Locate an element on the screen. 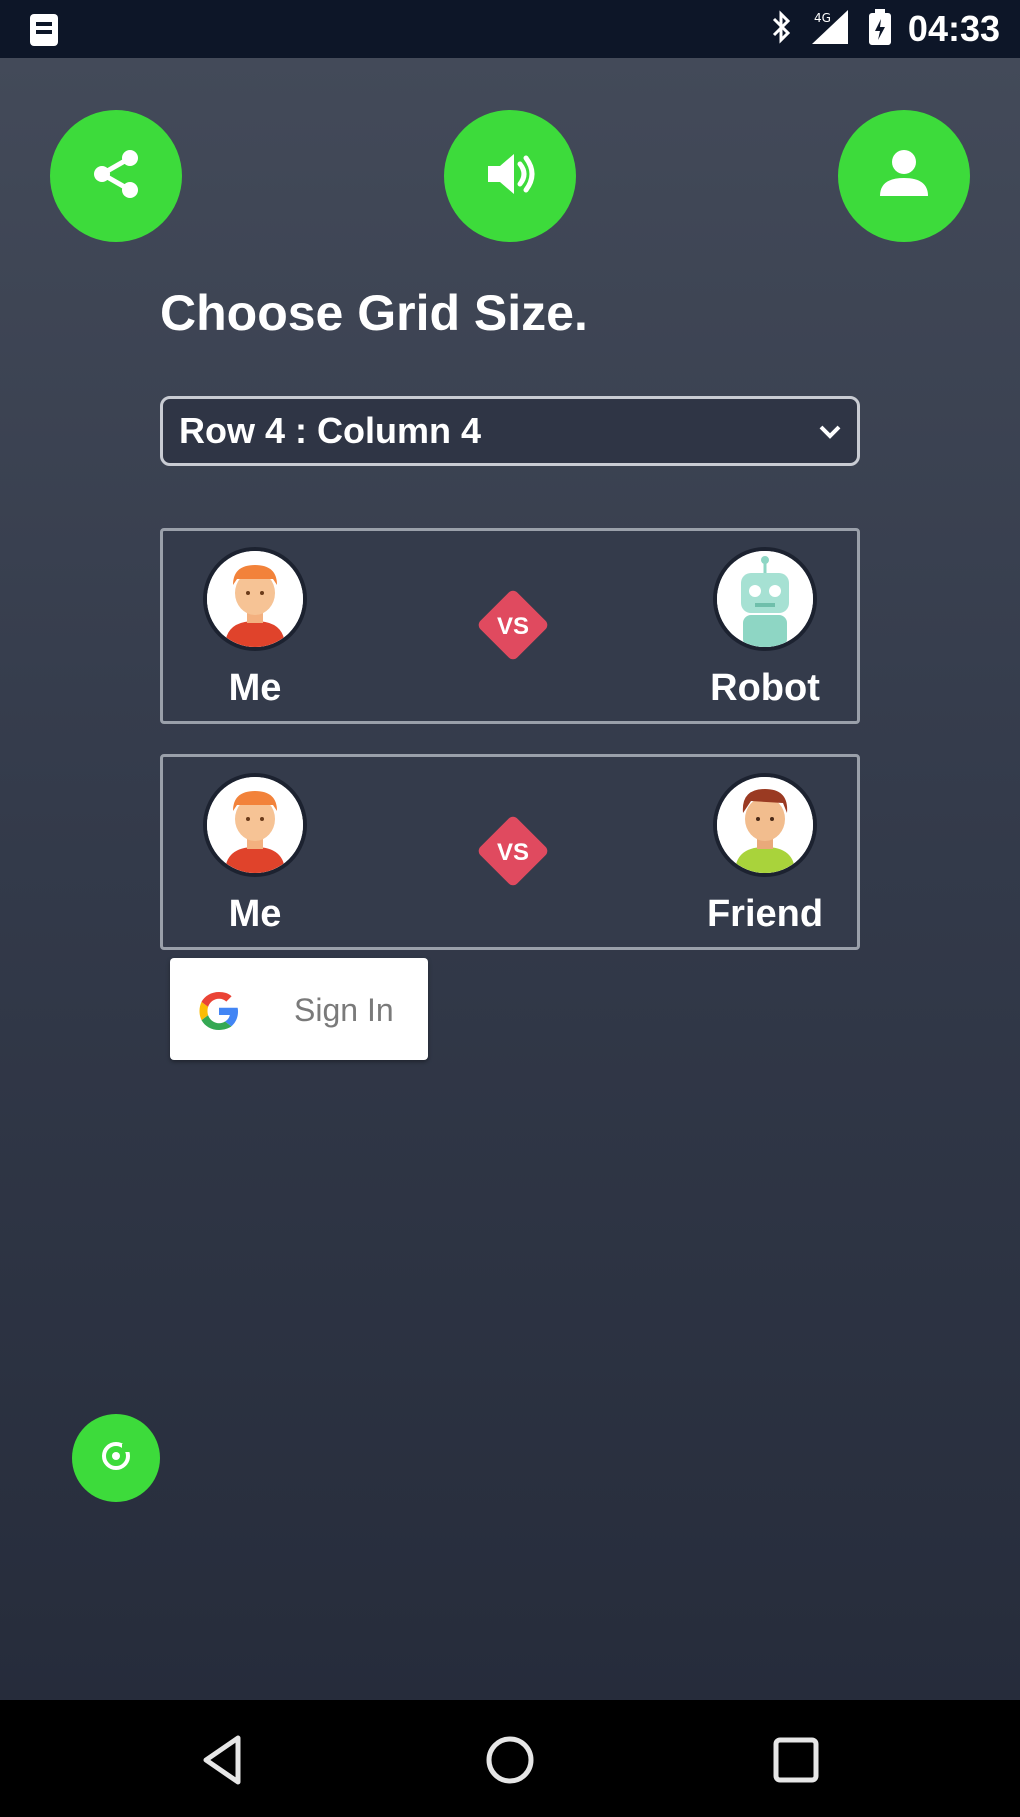 The height and width of the screenshot is (1817, 1020). navigation-bar is located at coordinates (510, 1758).